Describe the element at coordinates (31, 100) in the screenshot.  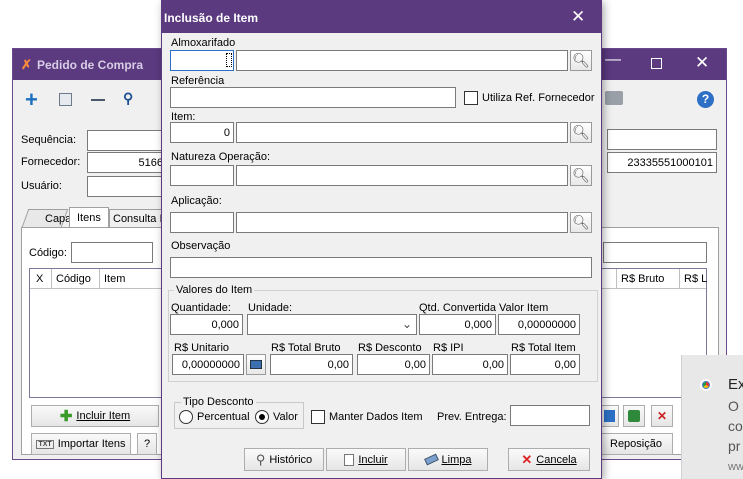
I see `add-icon: +` at that location.